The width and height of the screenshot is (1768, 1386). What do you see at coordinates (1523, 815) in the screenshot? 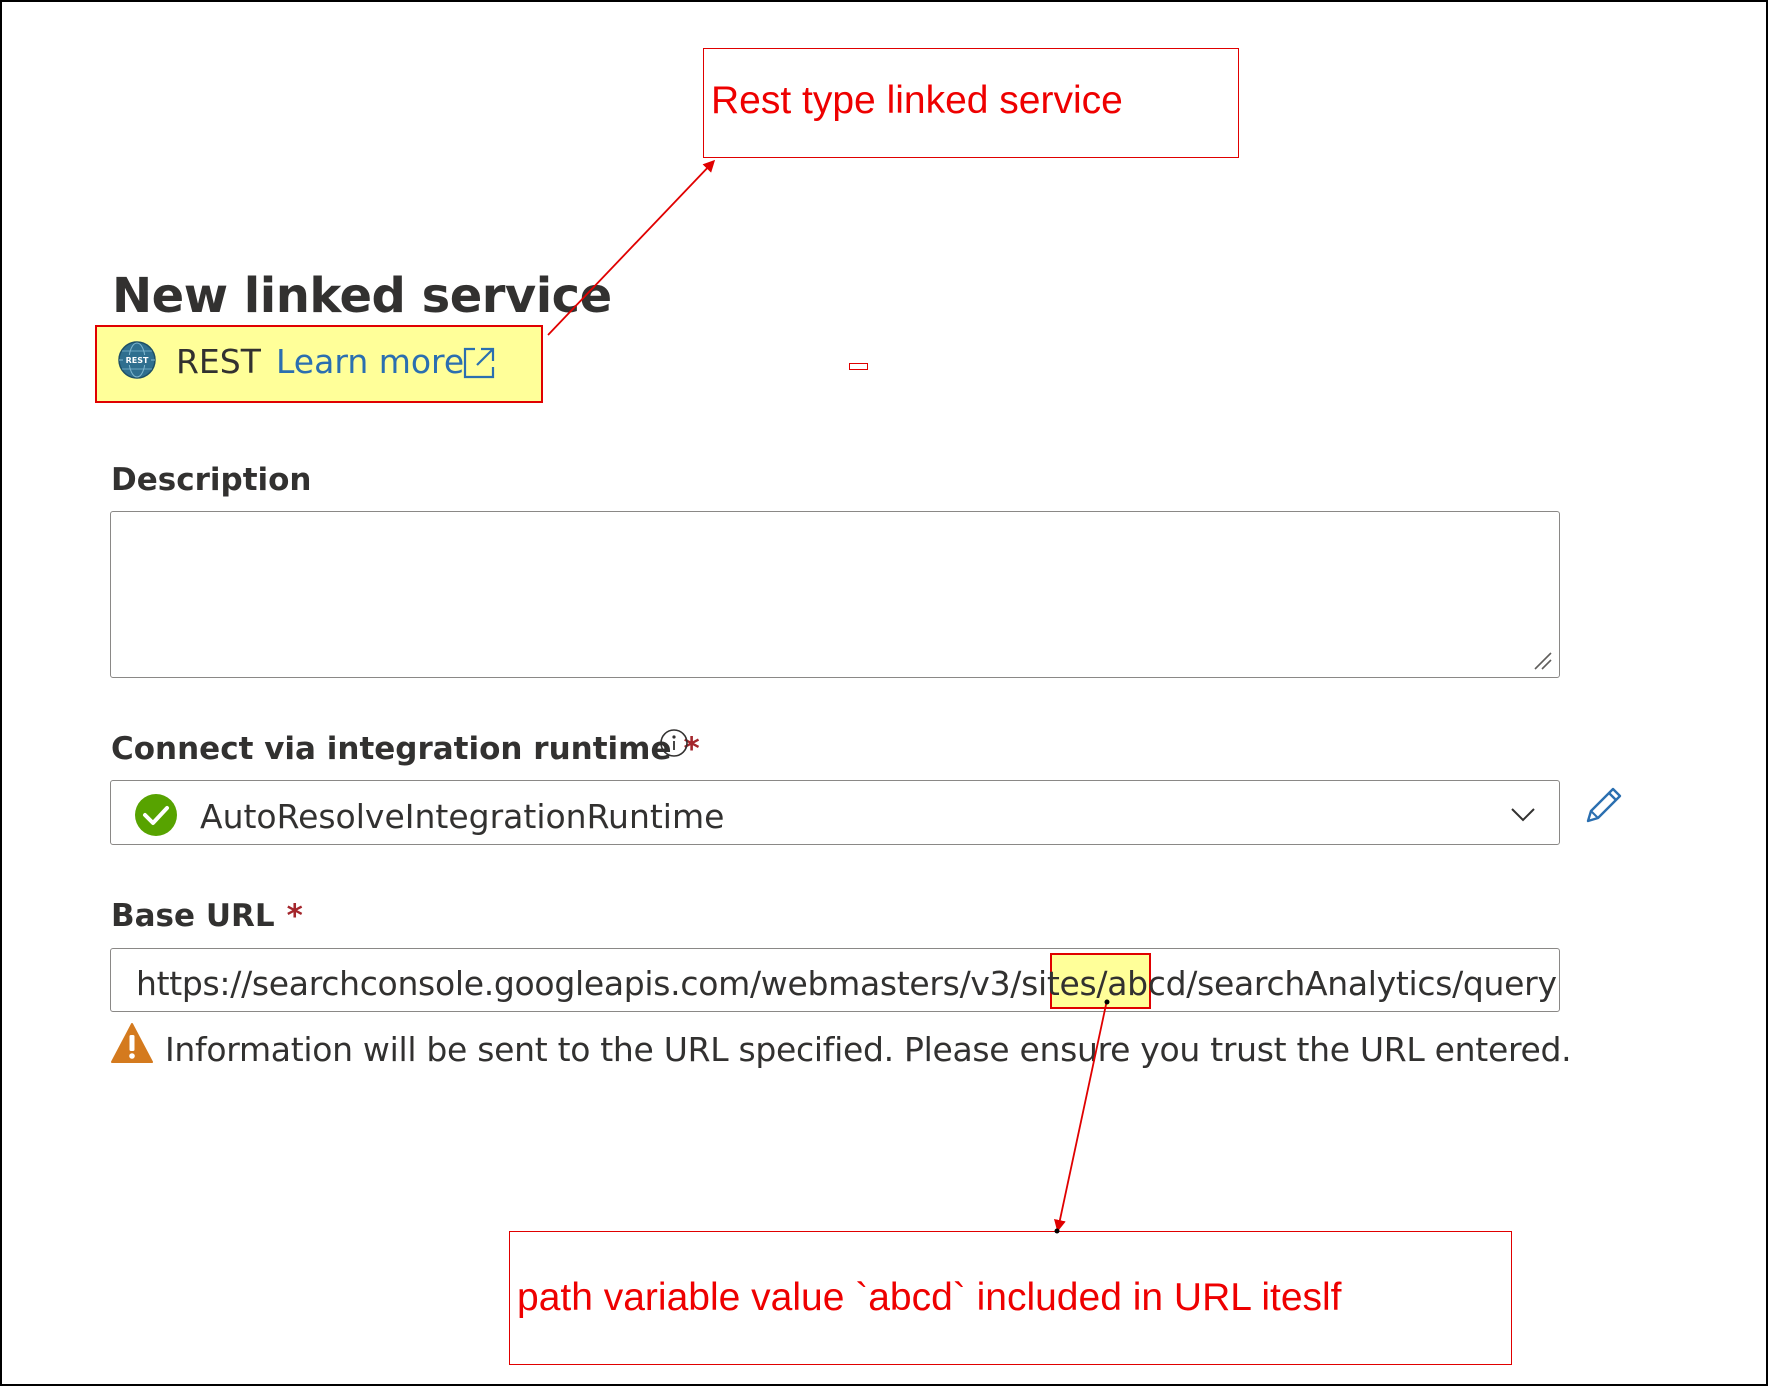
I see `chevron-down-icon` at bounding box center [1523, 815].